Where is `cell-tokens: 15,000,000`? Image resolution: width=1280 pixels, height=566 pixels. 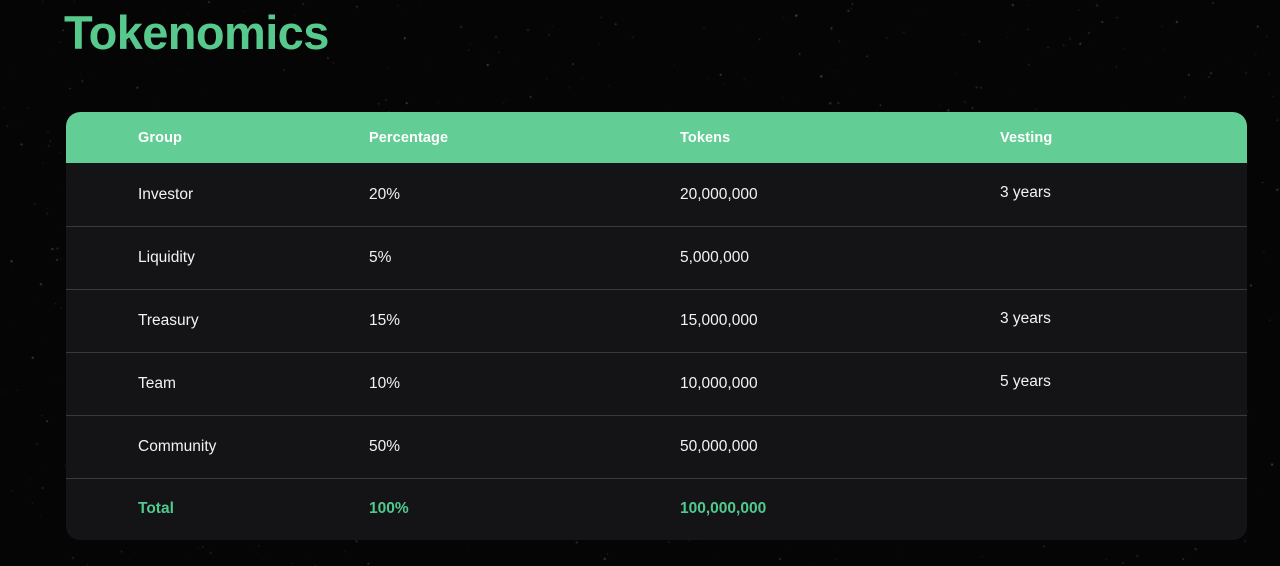
cell-tokens: 15,000,000 is located at coordinates (719, 320).